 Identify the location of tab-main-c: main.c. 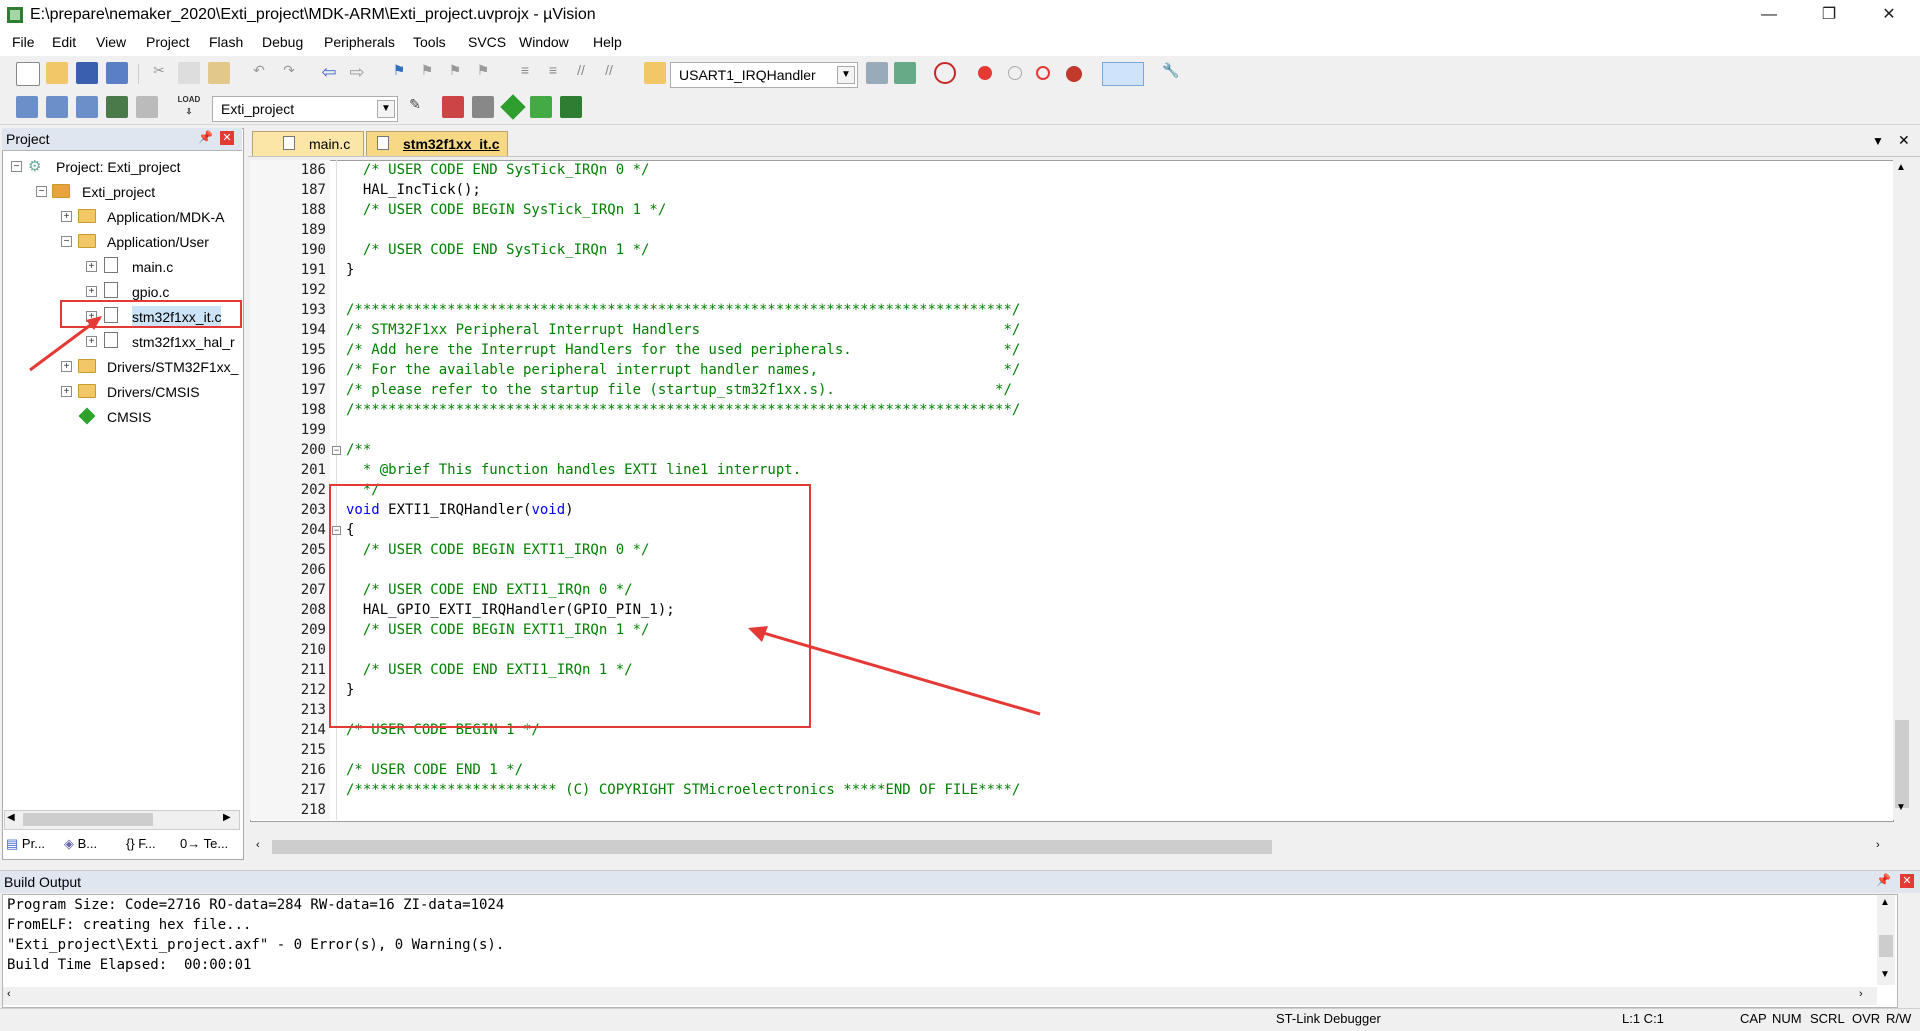
(308, 143).